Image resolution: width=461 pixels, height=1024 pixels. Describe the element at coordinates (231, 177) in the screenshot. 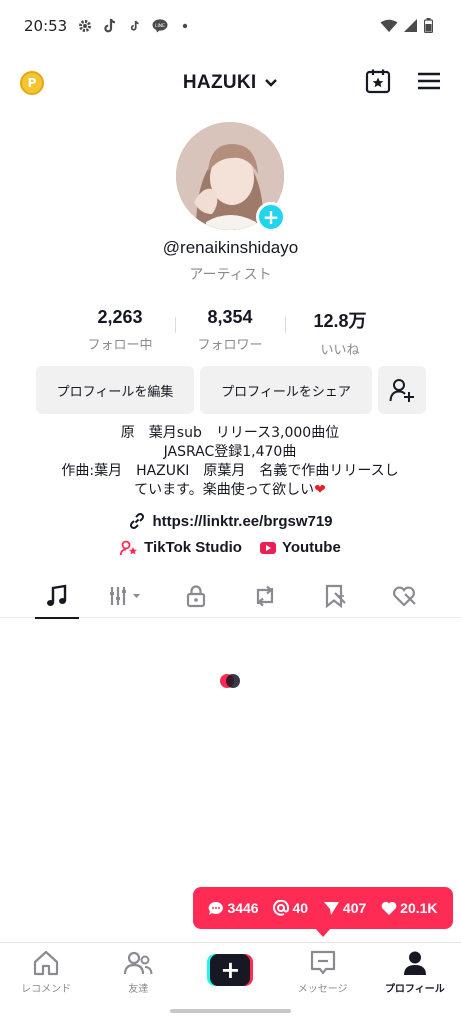

I see `avatar-container: +` at that location.